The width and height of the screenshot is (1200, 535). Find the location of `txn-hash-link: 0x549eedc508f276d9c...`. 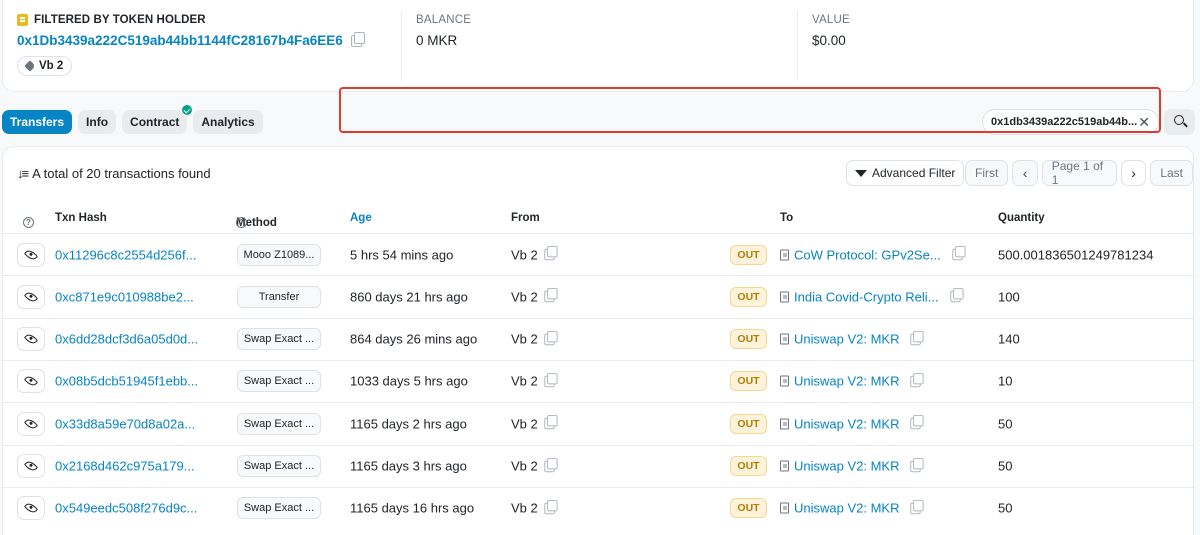

txn-hash-link: 0x549eedc508f276d9c... is located at coordinates (126, 508).